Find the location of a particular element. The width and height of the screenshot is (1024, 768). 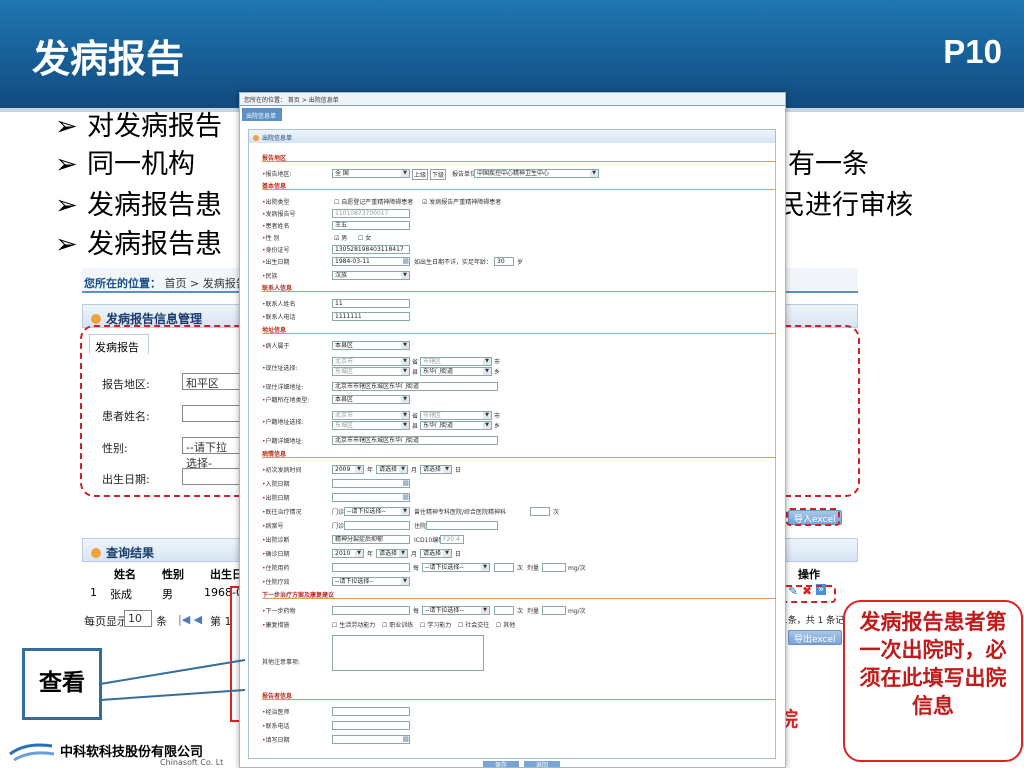

look-label: 查看 is located at coordinates (62, 684).